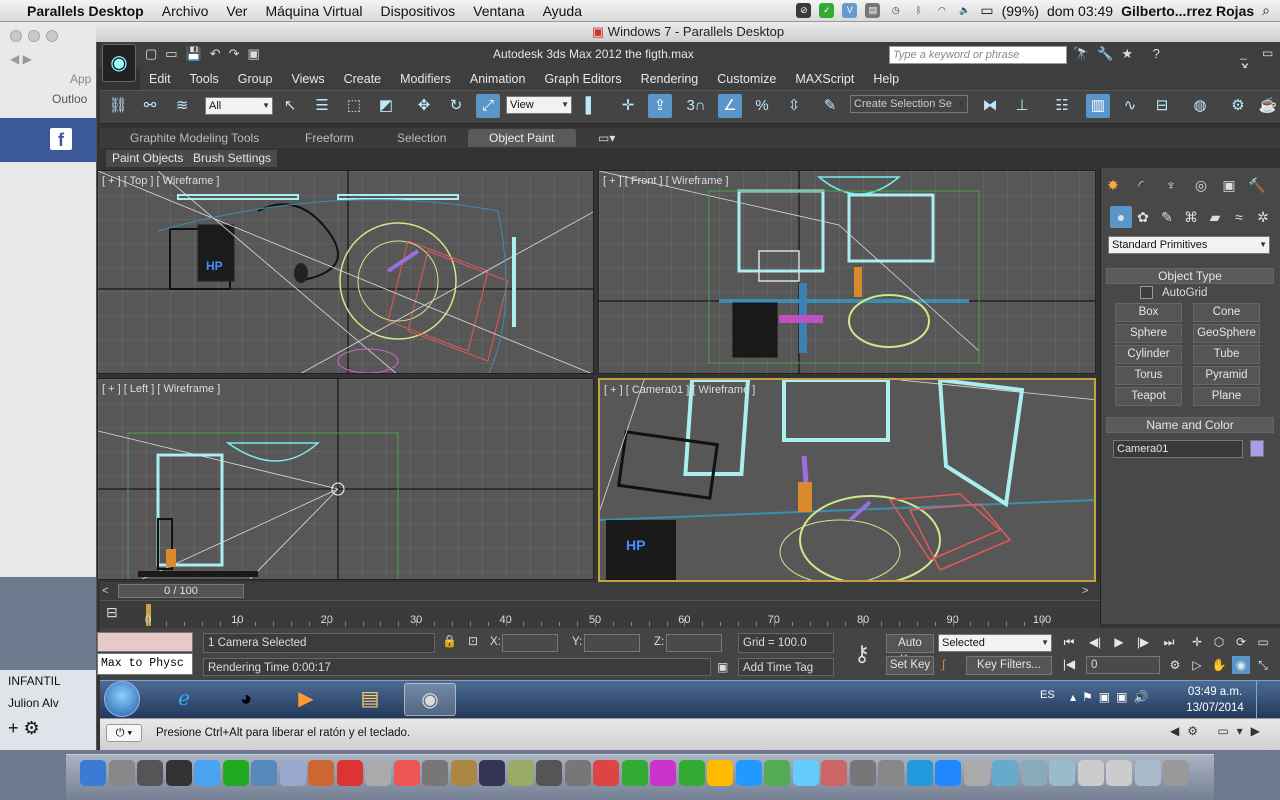  Describe the element at coordinates (1219, 642) in the screenshot. I see `zoom-all-icon: ⬡` at that location.